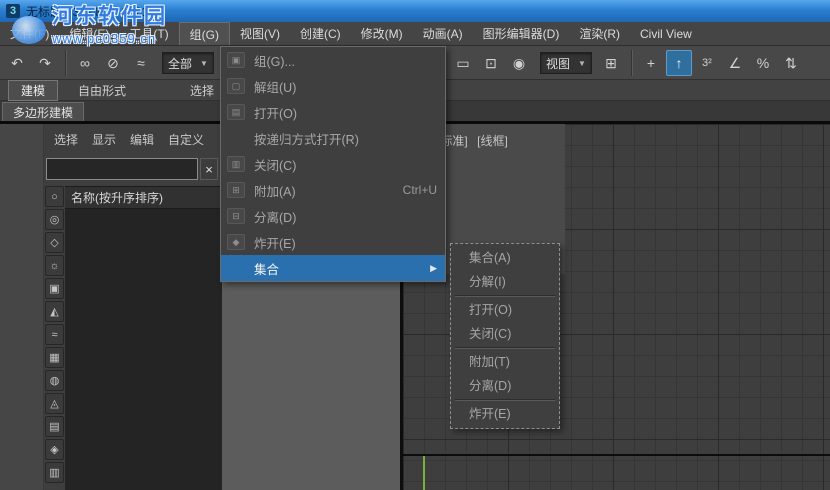  What do you see at coordinates (707, 63) in the screenshot?
I see `snaps-toggle-icon: 3²` at bounding box center [707, 63].